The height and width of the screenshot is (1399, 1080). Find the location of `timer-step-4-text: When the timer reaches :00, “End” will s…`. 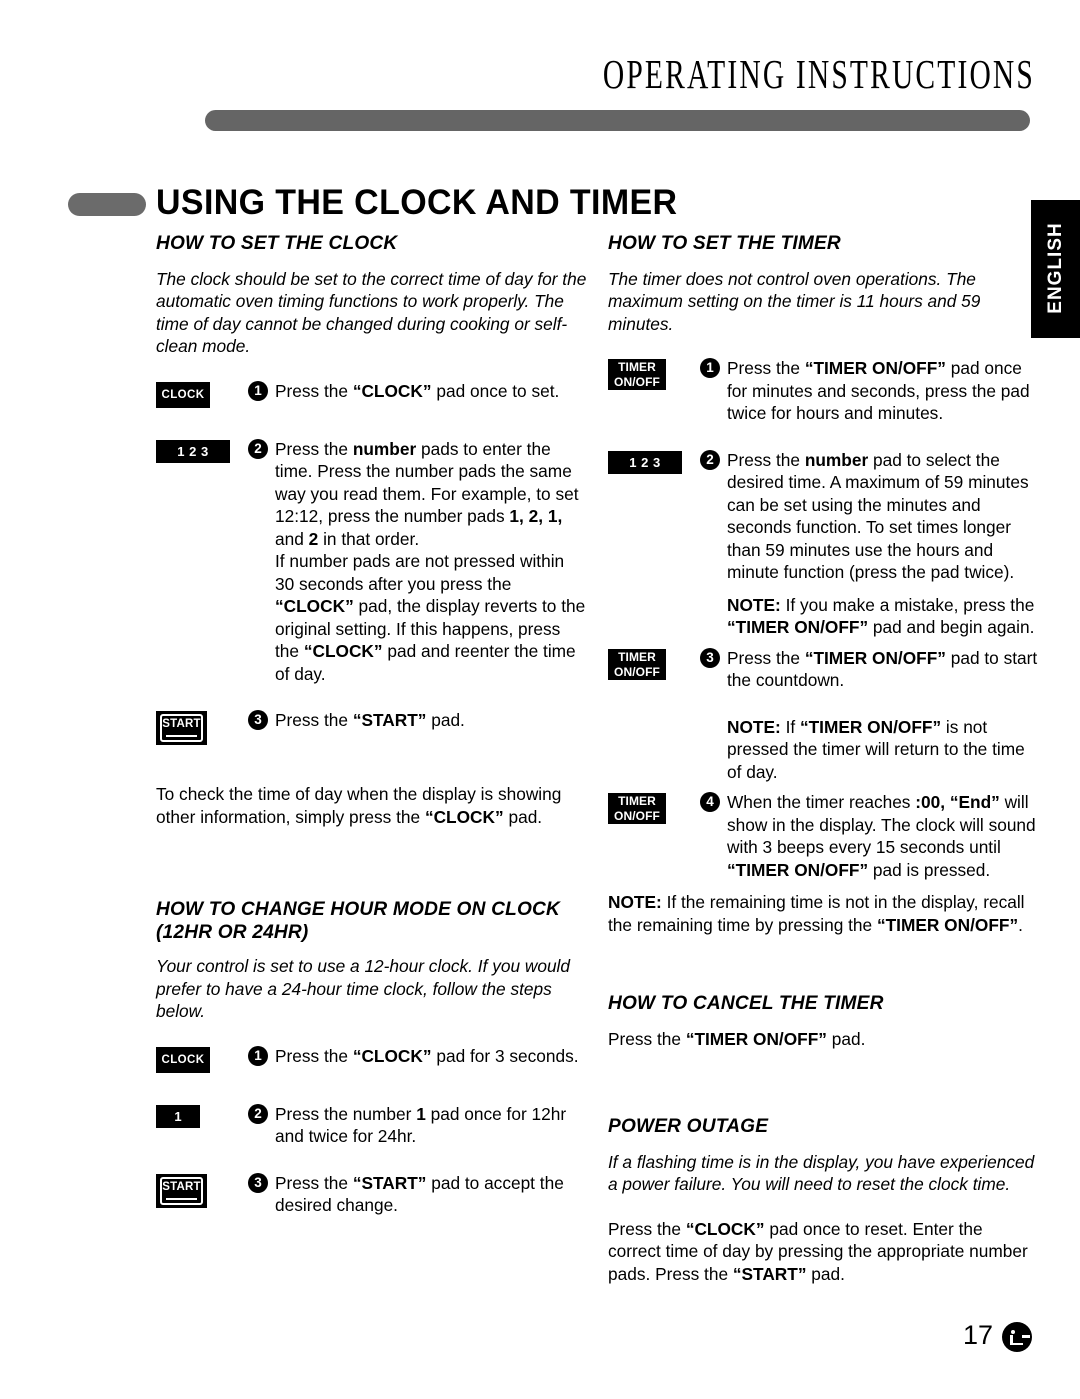

timer-step-4-text: When the timer reaches :00, “End” will s… is located at coordinates (881, 836).